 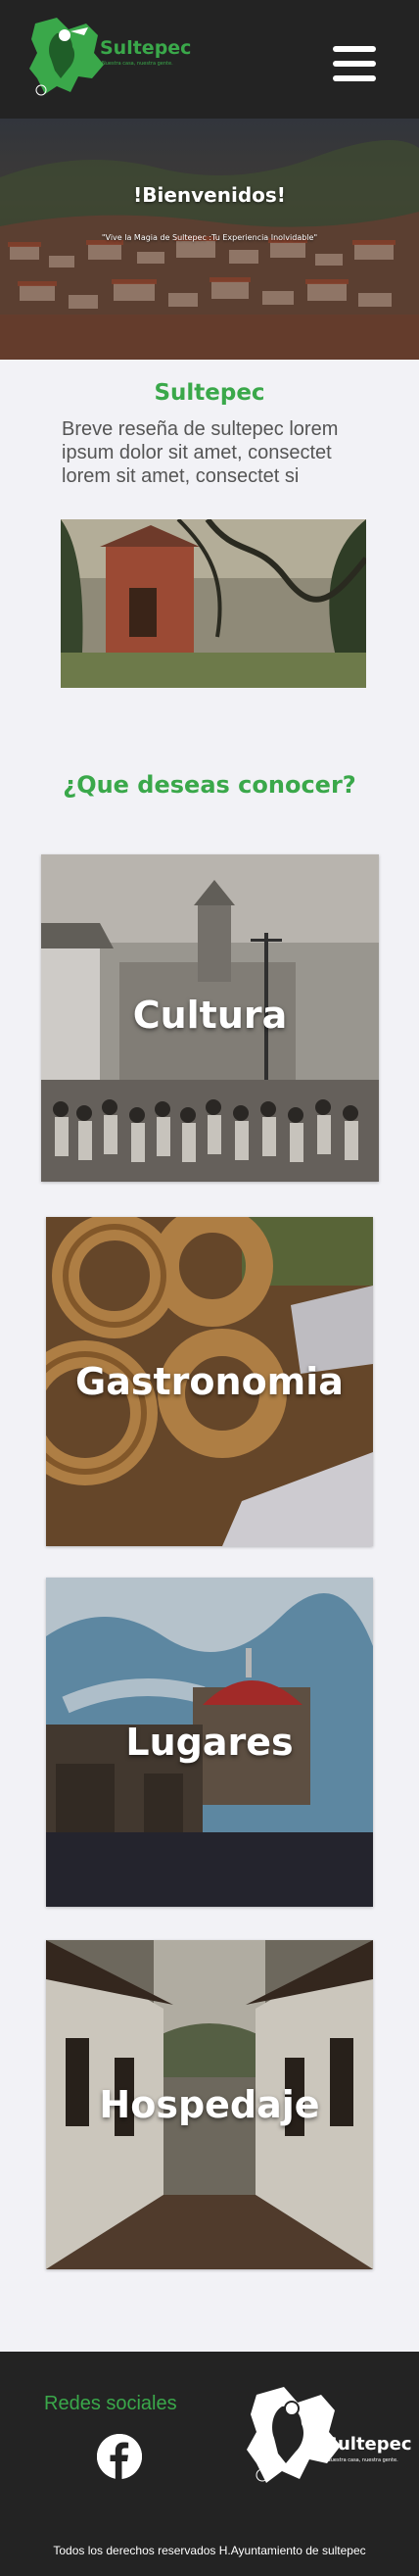 What do you see at coordinates (209, 195) in the screenshot?
I see `hero-title: !Bienvenidos!` at bounding box center [209, 195].